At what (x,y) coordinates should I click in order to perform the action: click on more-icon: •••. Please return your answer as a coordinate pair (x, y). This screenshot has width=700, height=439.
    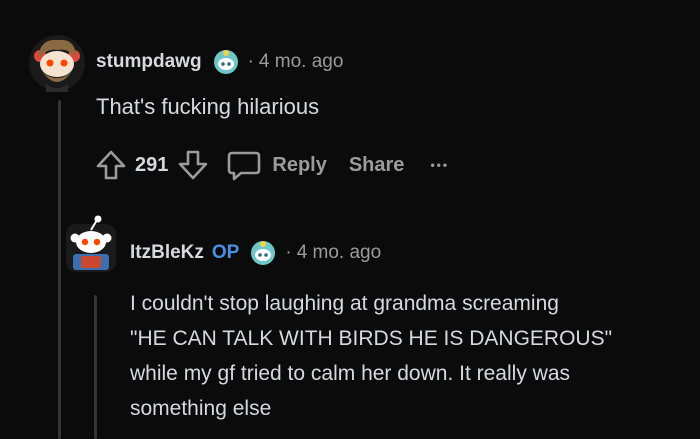
    Looking at the image, I should click on (439, 165).